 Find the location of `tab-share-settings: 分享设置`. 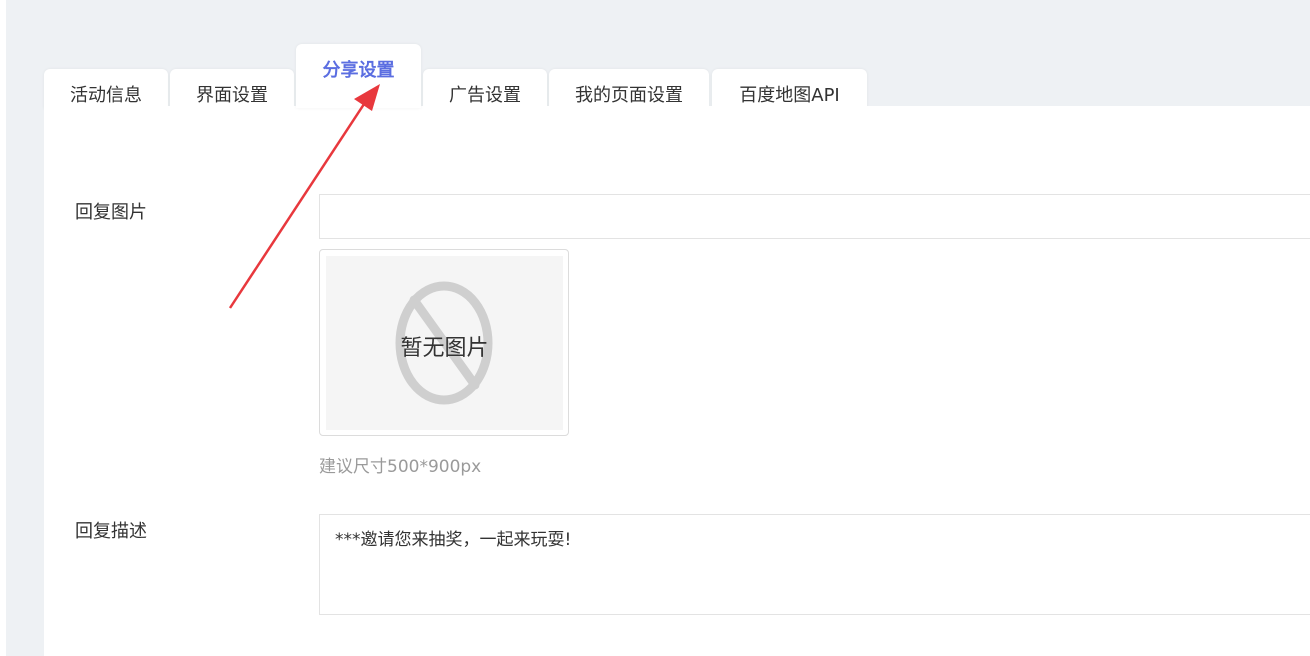

tab-share-settings: 分享设置 is located at coordinates (358, 76).